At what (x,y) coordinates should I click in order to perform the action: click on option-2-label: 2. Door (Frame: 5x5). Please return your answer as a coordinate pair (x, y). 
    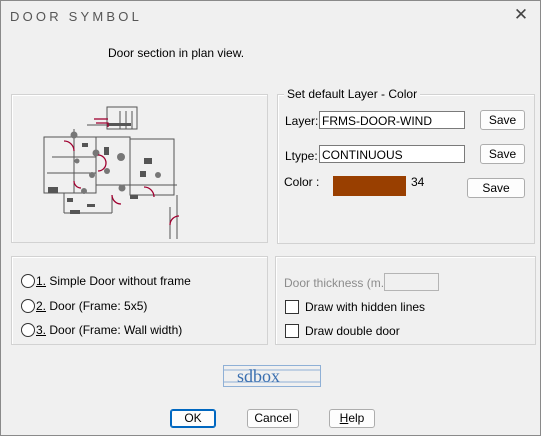
    Looking at the image, I should click on (91, 306).